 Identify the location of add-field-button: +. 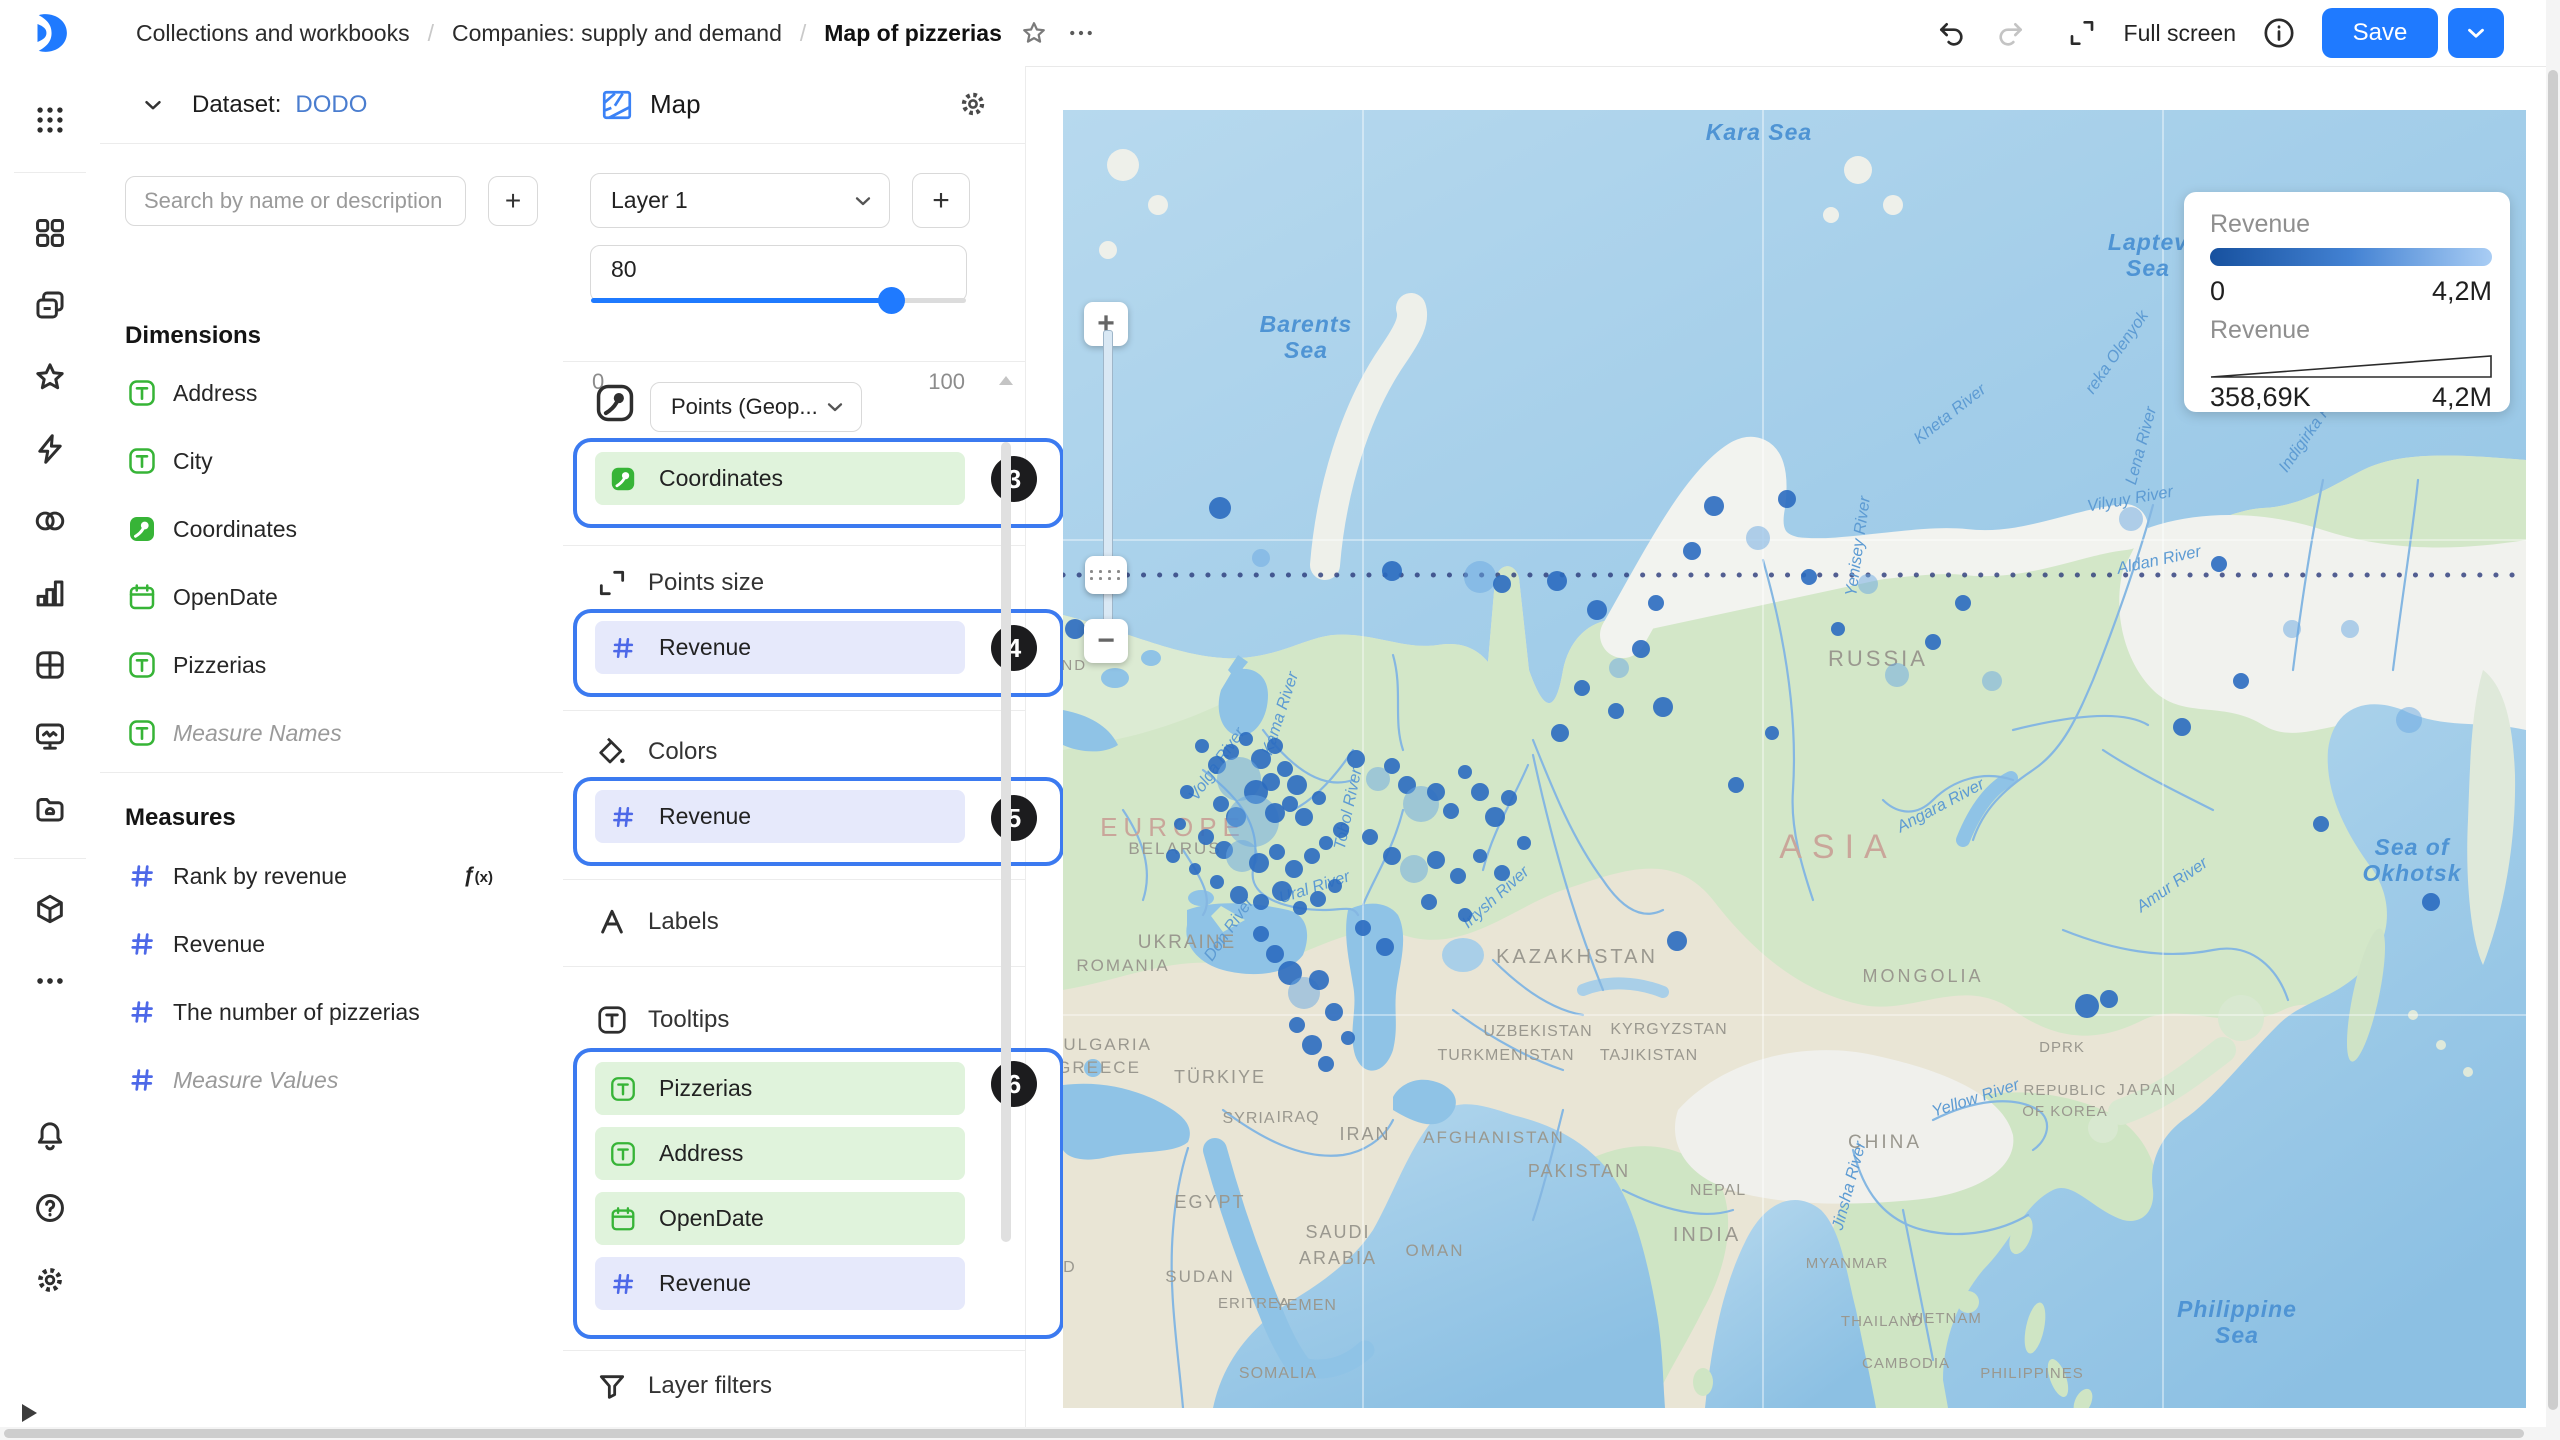
(513, 201).